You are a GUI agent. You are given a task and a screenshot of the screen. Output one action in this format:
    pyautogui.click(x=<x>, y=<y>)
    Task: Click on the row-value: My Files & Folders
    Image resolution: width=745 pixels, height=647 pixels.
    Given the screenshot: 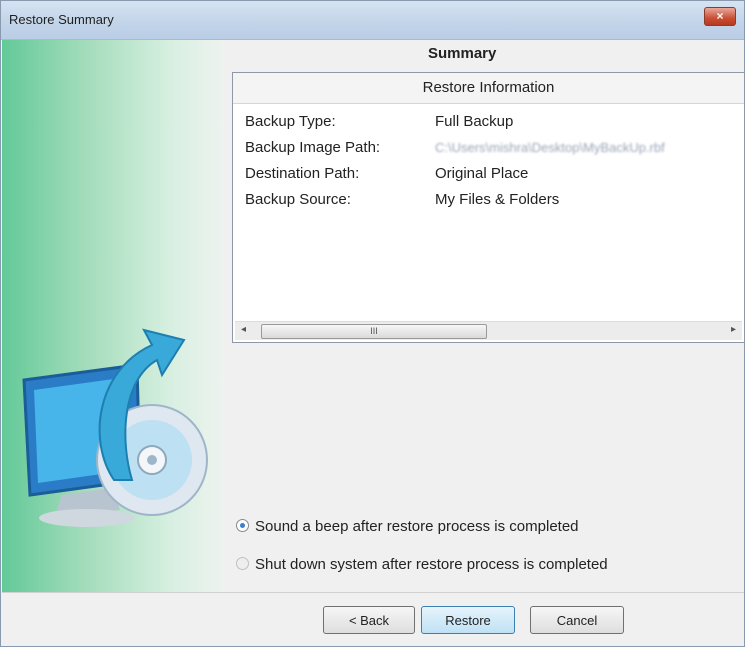 What is the action you would take?
    pyautogui.click(x=497, y=199)
    